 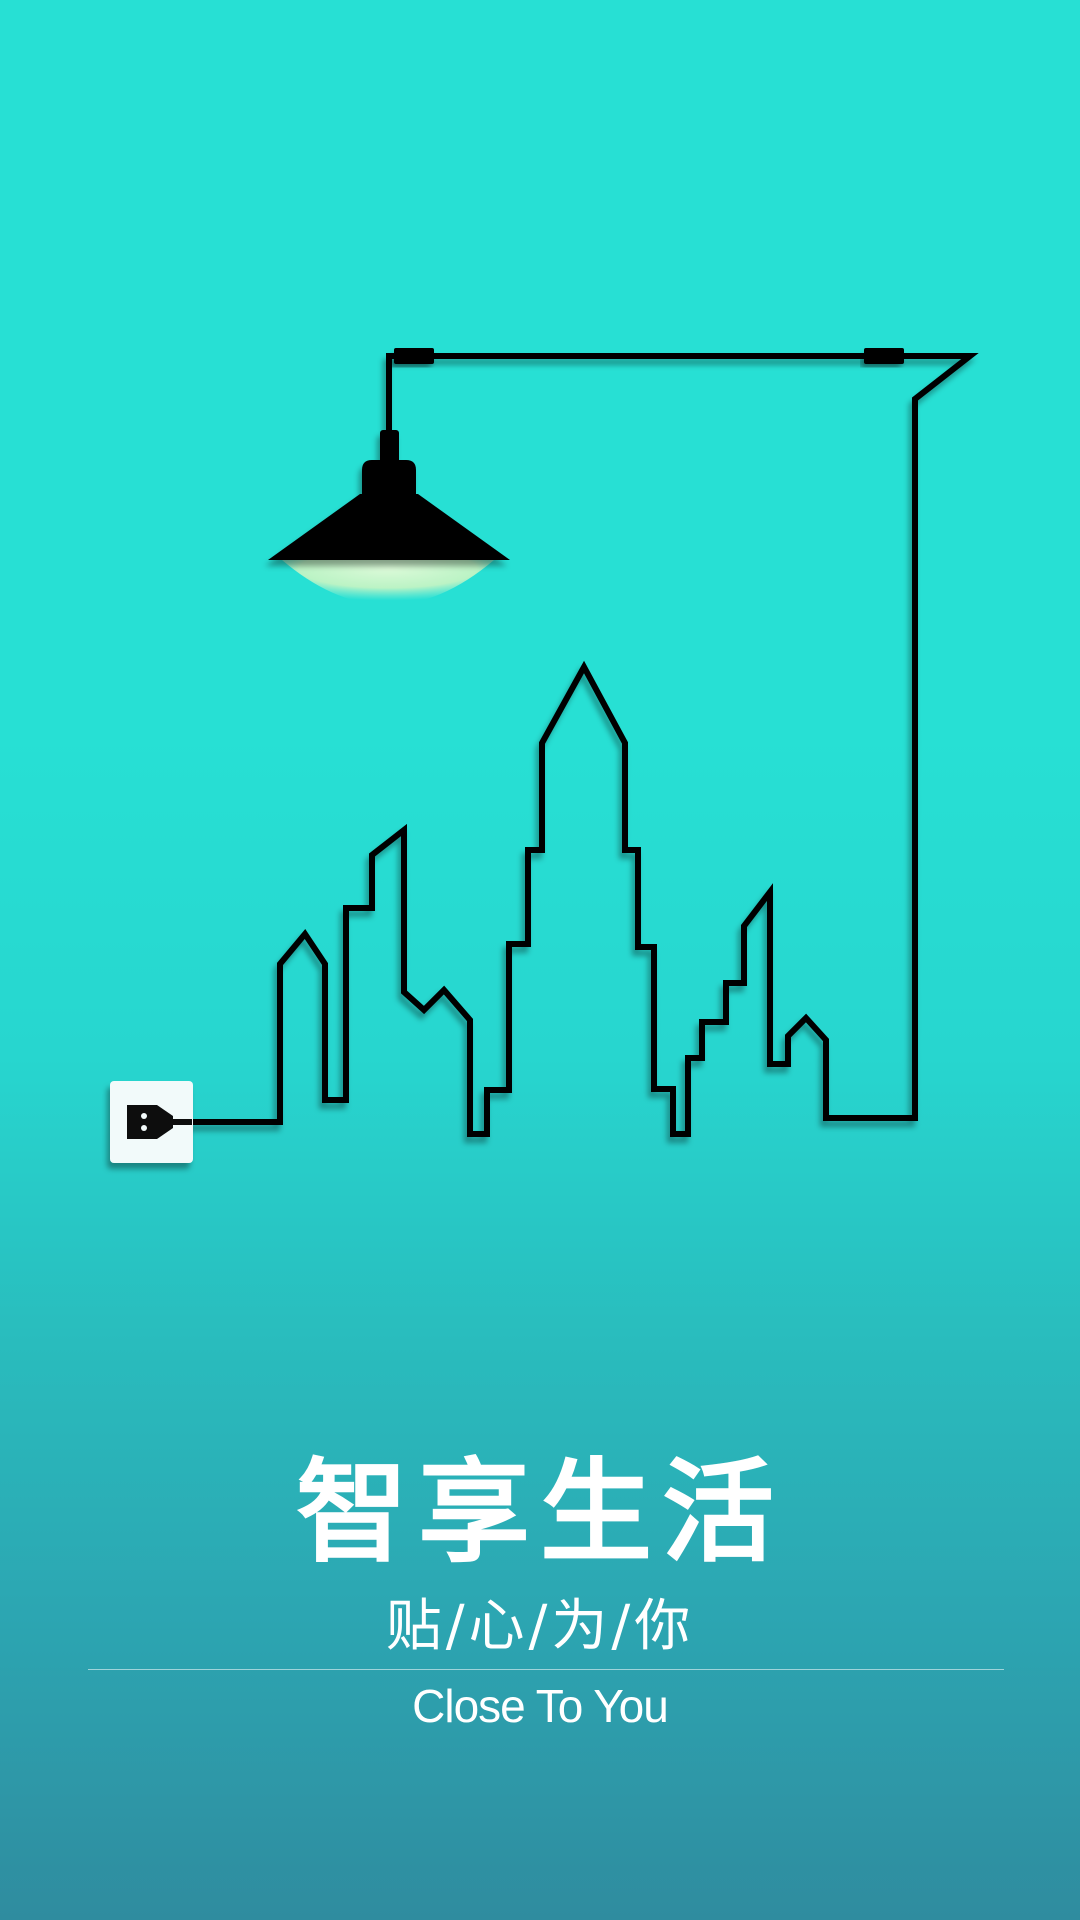 I want to click on divider-line, so click(x=546, y=1669).